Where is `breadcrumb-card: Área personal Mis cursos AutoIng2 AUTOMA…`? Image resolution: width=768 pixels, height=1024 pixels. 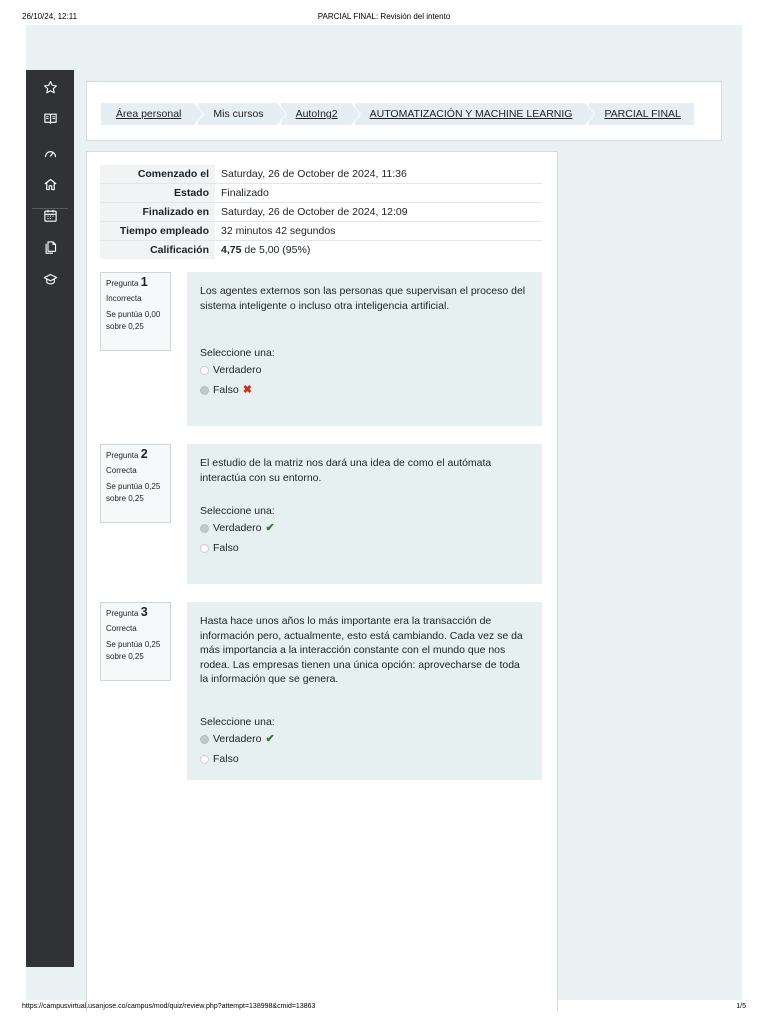 breadcrumb-card: Área personal Mis cursos AutoIng2 AUTOMA… is located at coordinates (404, 111).